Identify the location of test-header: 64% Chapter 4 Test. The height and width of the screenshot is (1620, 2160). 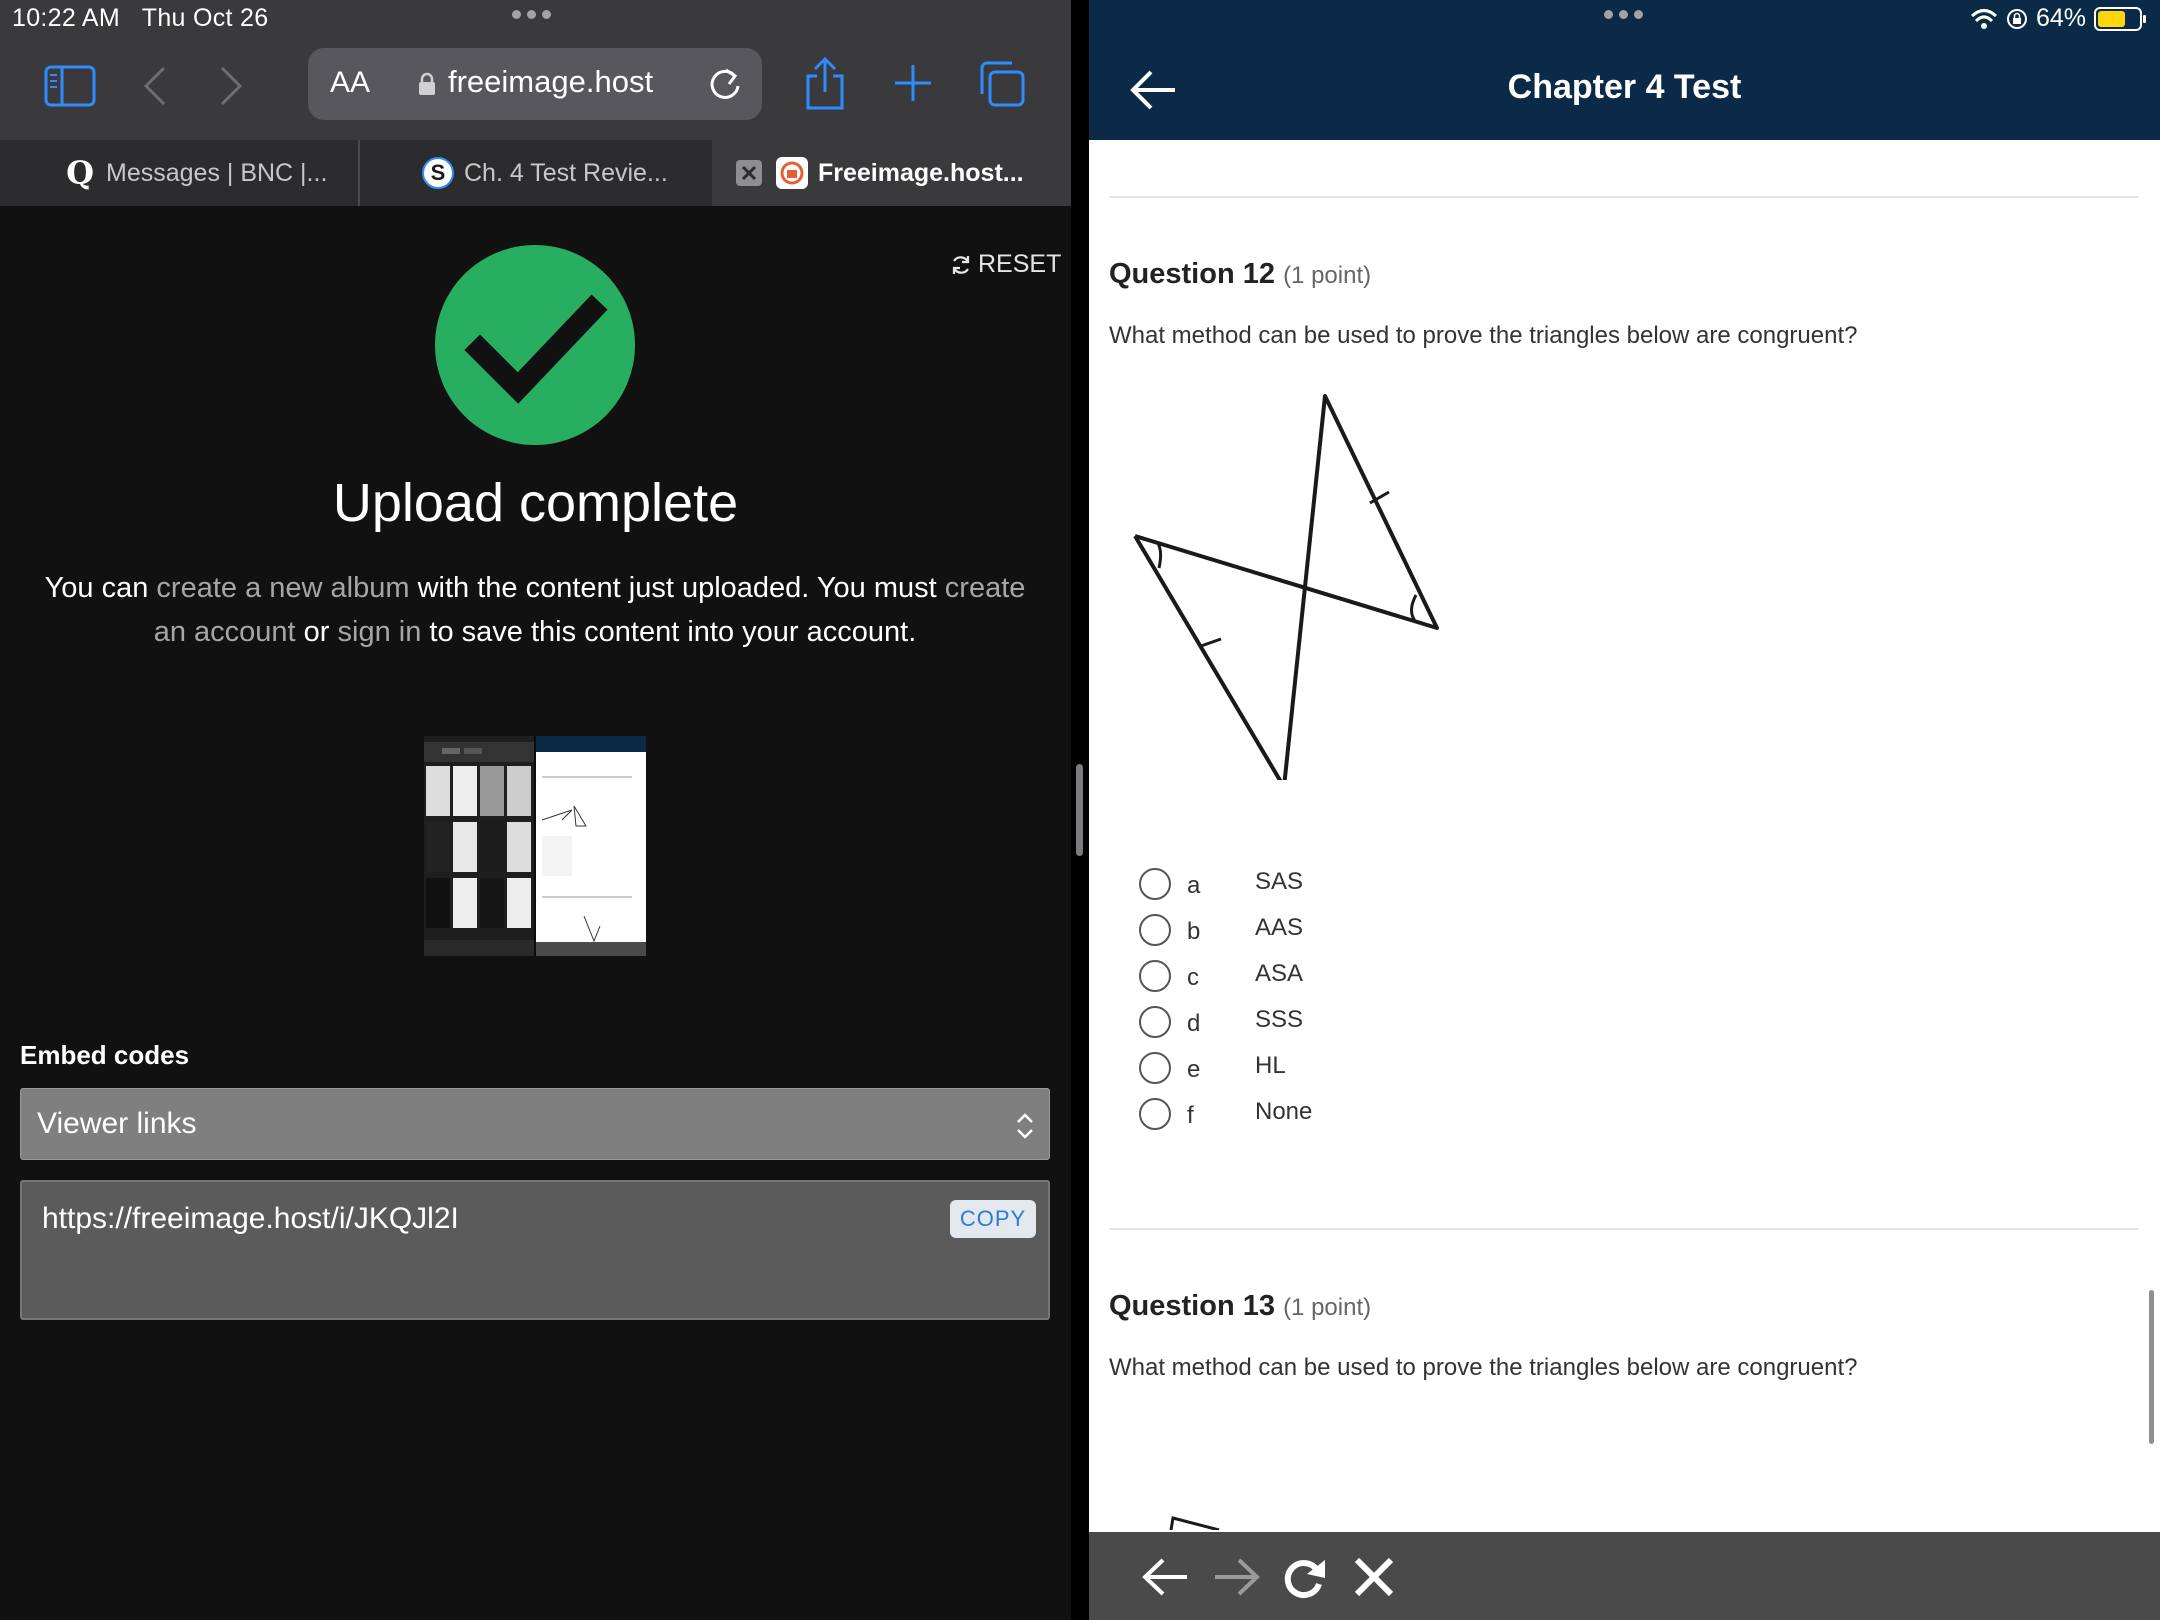
(1624, 70).